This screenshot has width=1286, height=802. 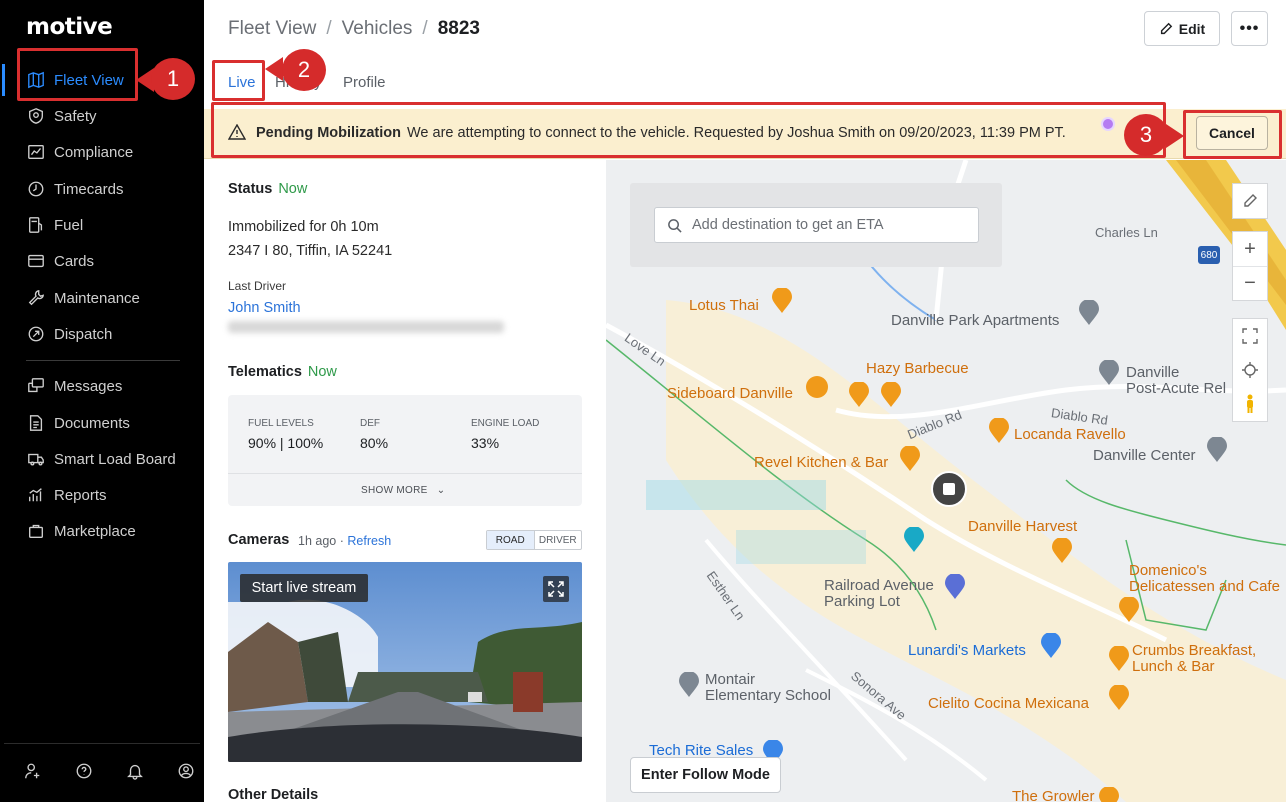 I want to click on breadcrumb: Fleet View / Vehicles / 8823, so click(x=354, y=29).